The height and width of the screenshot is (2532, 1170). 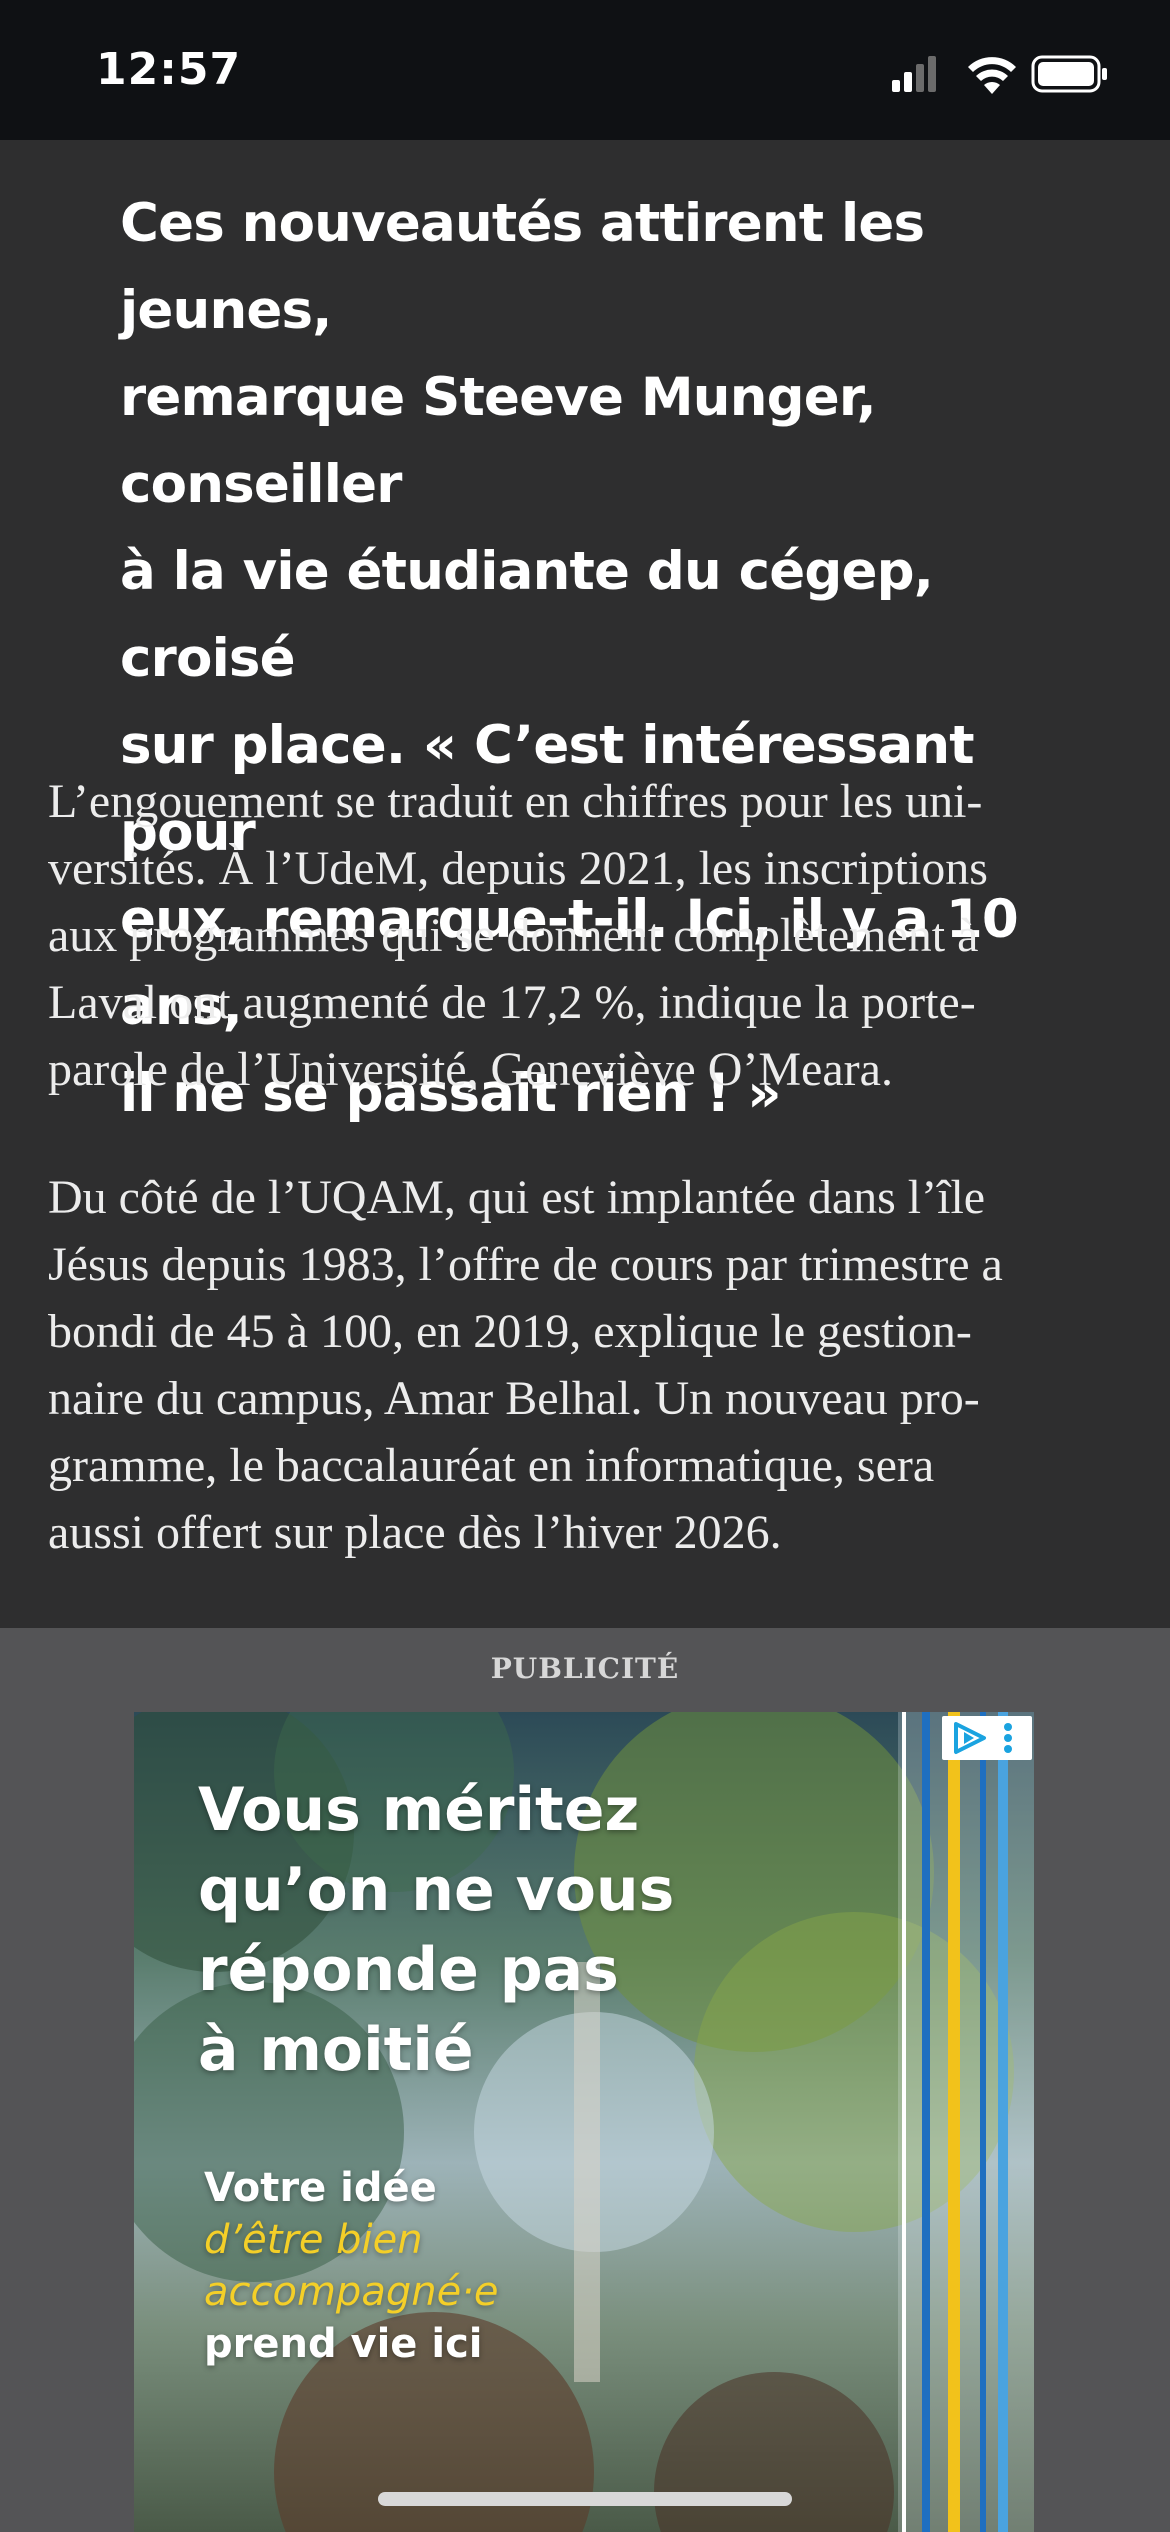 What do you see at coordinates (585, 1668) in the screenshot?
I see `ad-label: PUBLICITÉ` at bounding box center [585, 1668].